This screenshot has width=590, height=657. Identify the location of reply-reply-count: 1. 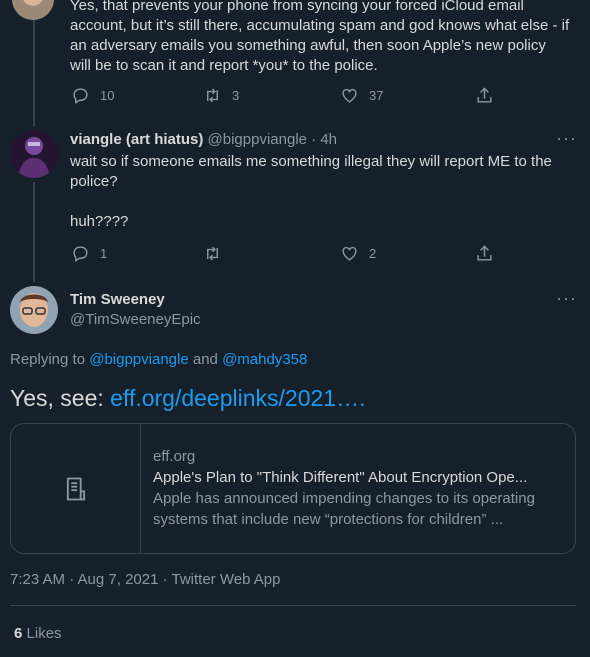
(104, 253).